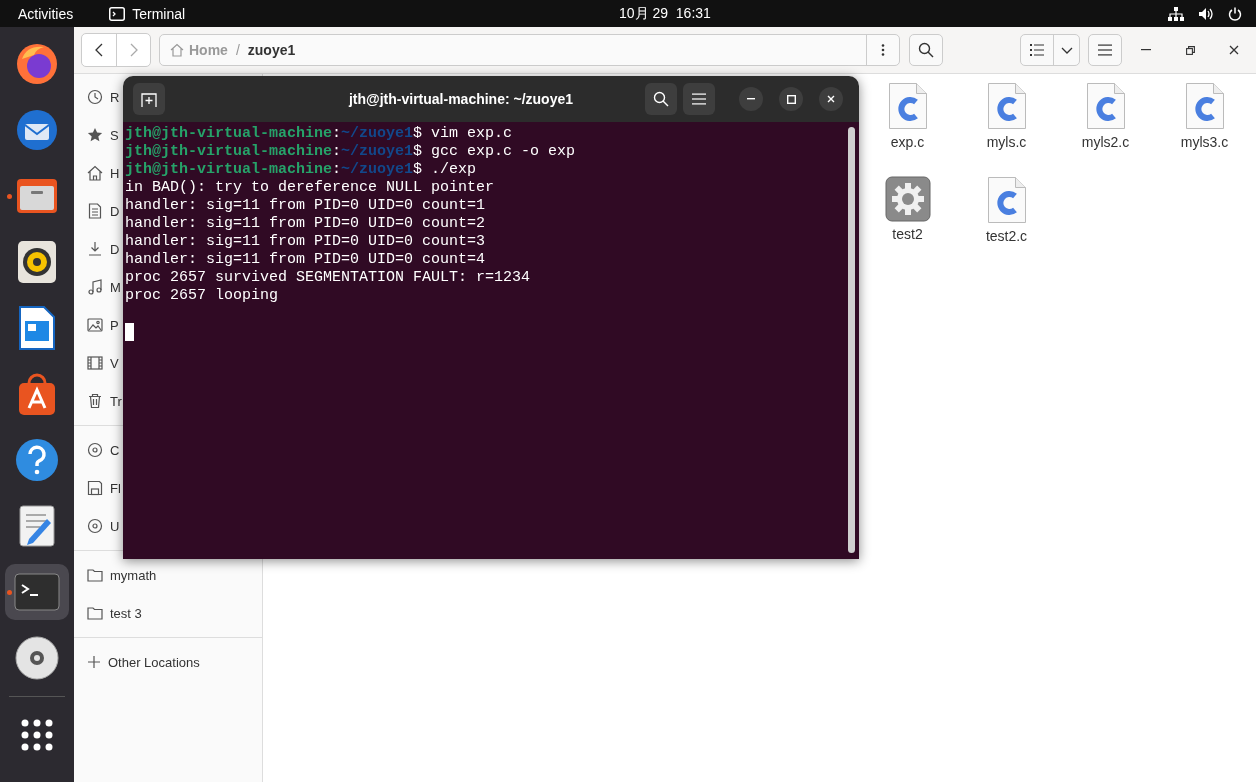  Describe the element at coordinates (202, 296) in the screenshot. I see `output-line: proc 2657 looping` at that location.